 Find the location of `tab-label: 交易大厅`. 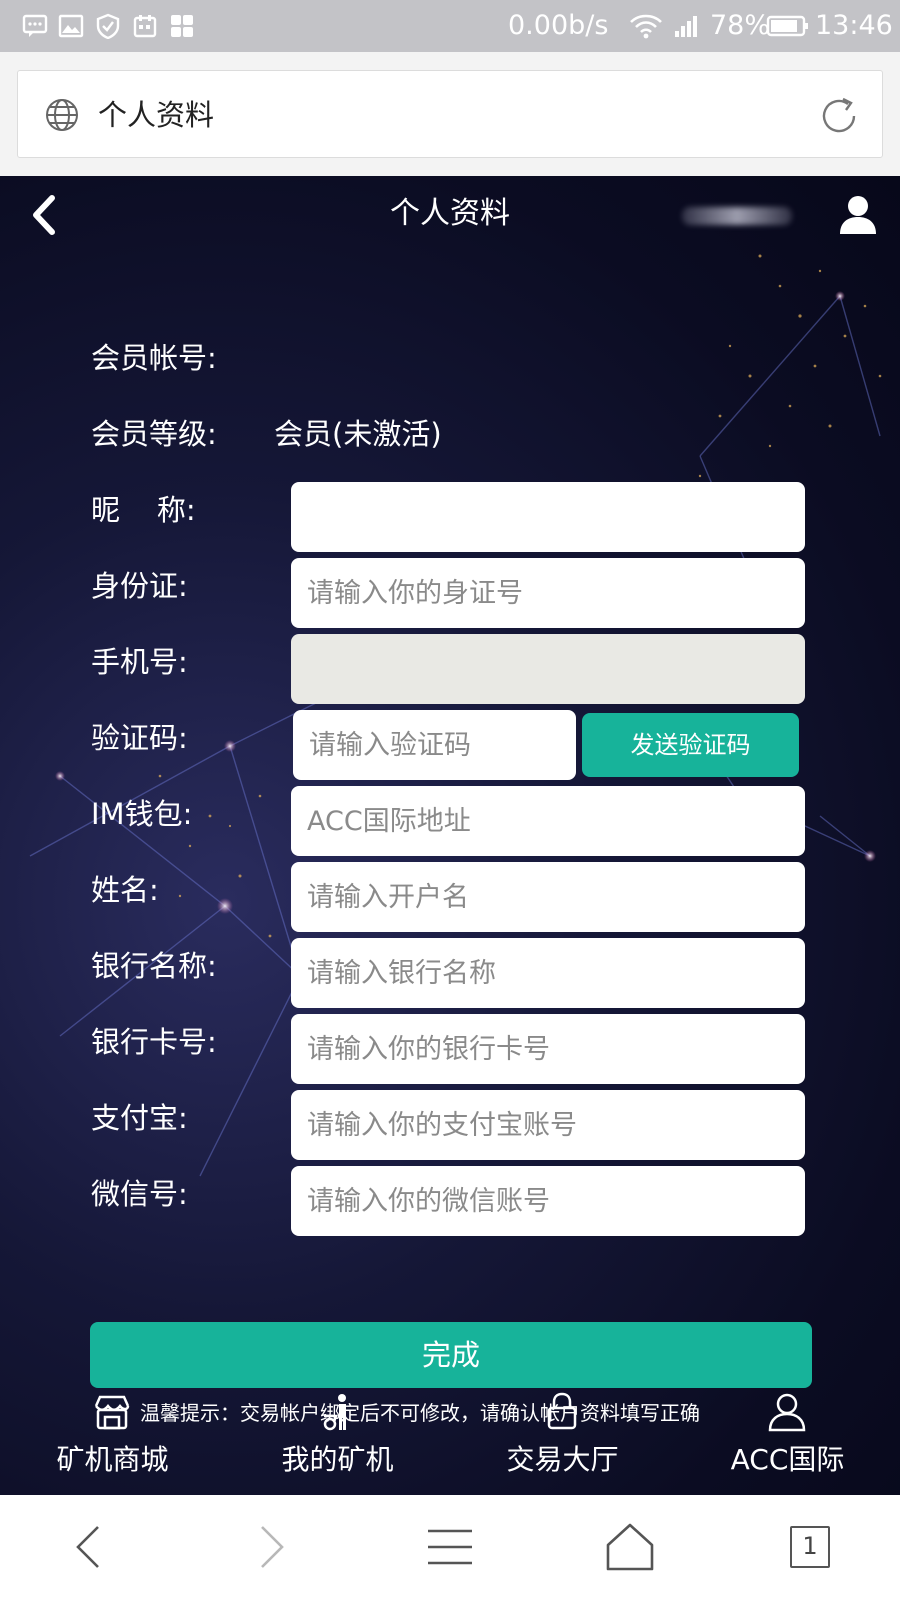

tab-label: 交易大厅 is located at coordinates (562, 1459).